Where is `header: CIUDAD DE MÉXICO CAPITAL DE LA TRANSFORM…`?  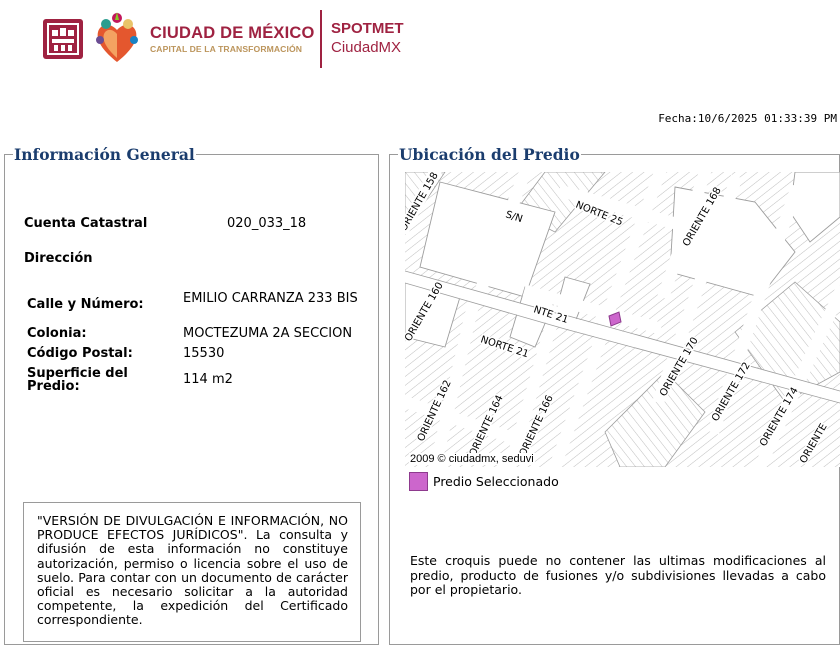
header: CIUDAD DE MÉXICO CAPITAL DE LA TRANSFORM… is located at coordinates (420, 45).